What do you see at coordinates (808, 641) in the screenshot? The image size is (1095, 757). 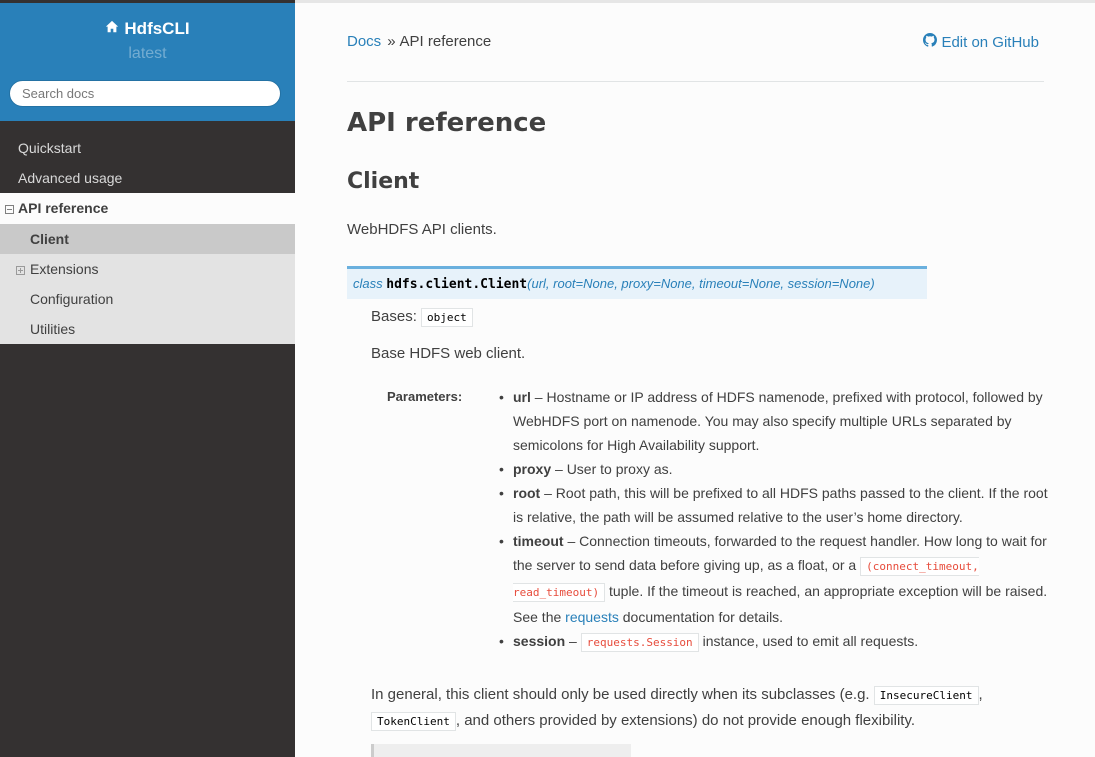 I see `param-text: instance, used to emit all requests.` at bounding box center [808, 641].